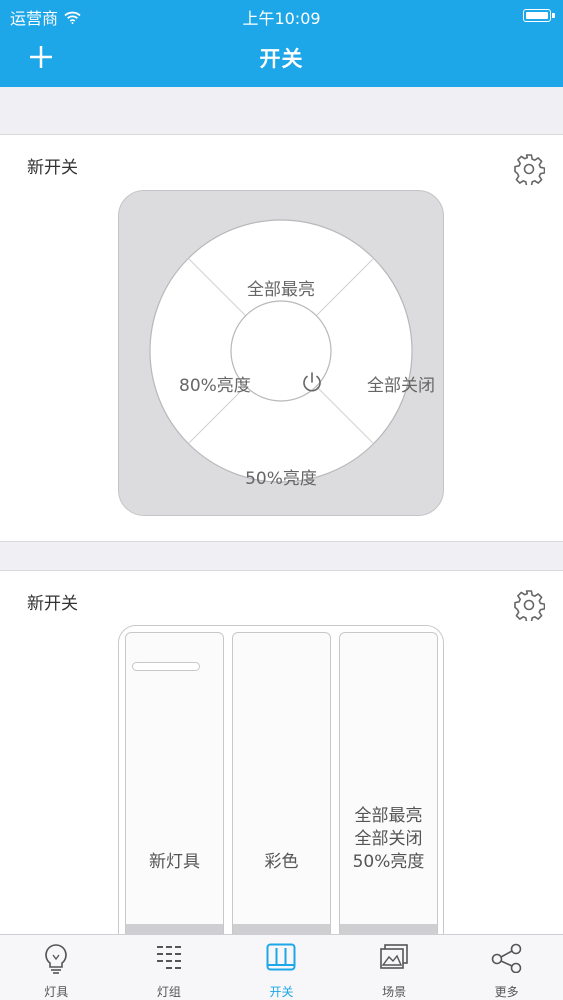 The width and height of the screenshot is (563, 1000). What do you see at coordinates (281, 862) in the screenshot?
I see `key-label: 彩色` at bounding box center [281, 862].